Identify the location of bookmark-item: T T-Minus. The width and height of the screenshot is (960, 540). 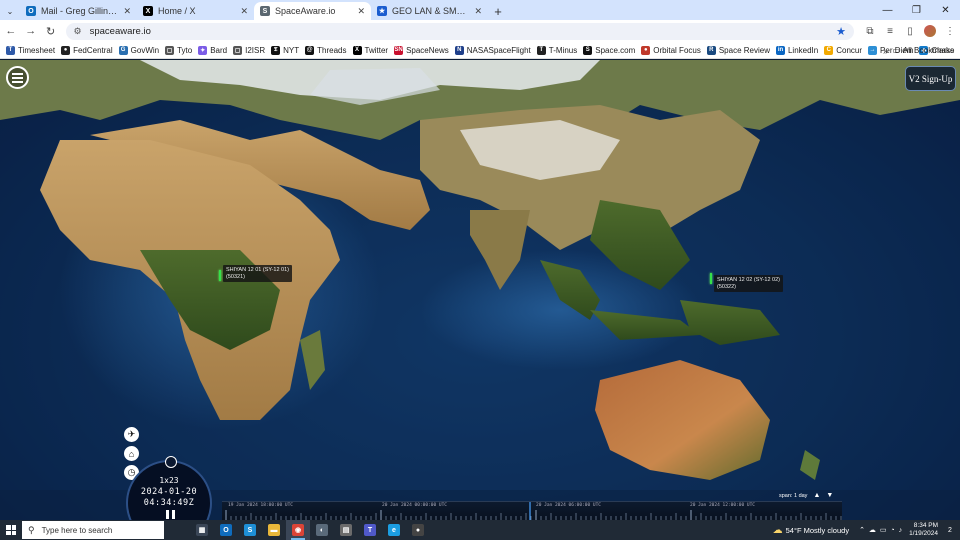
(557, 50).